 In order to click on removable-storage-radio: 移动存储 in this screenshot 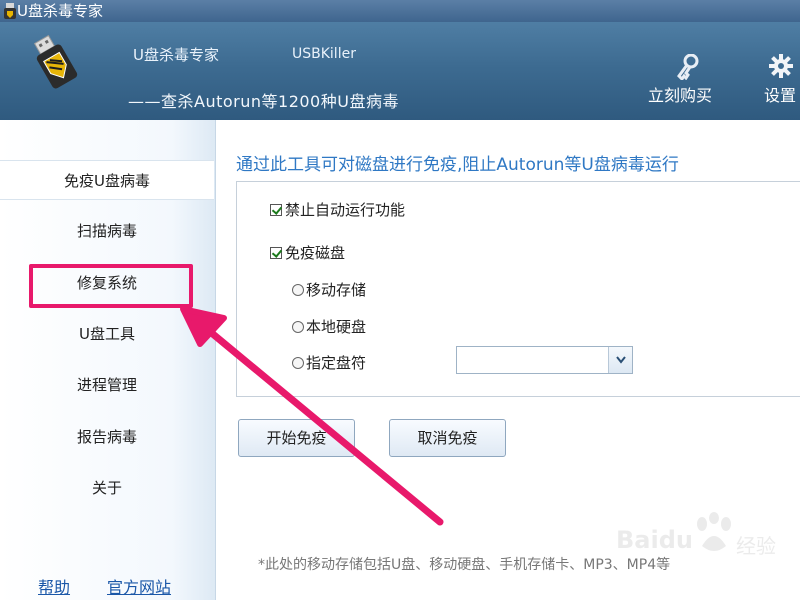, I will do `click(329, 289)`.